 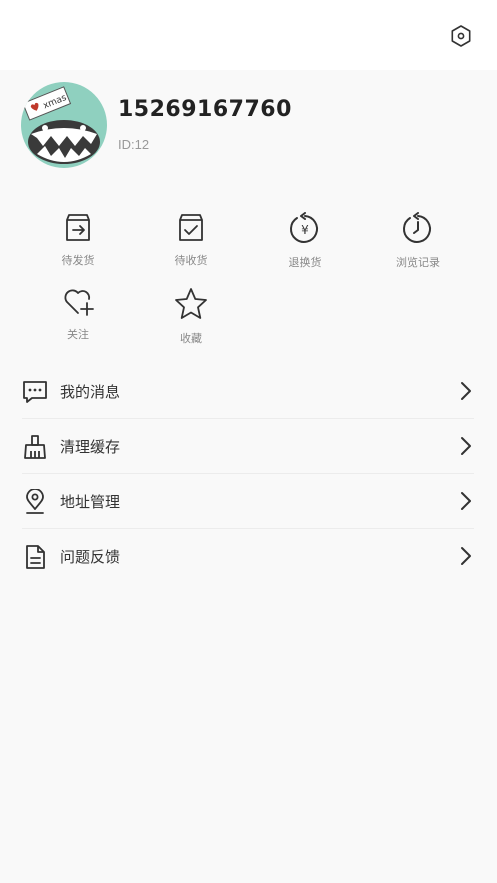 What do you see at coordinates (417, 227) in the screenshot?
I see `history-icon` at bounding box center [417, 227].